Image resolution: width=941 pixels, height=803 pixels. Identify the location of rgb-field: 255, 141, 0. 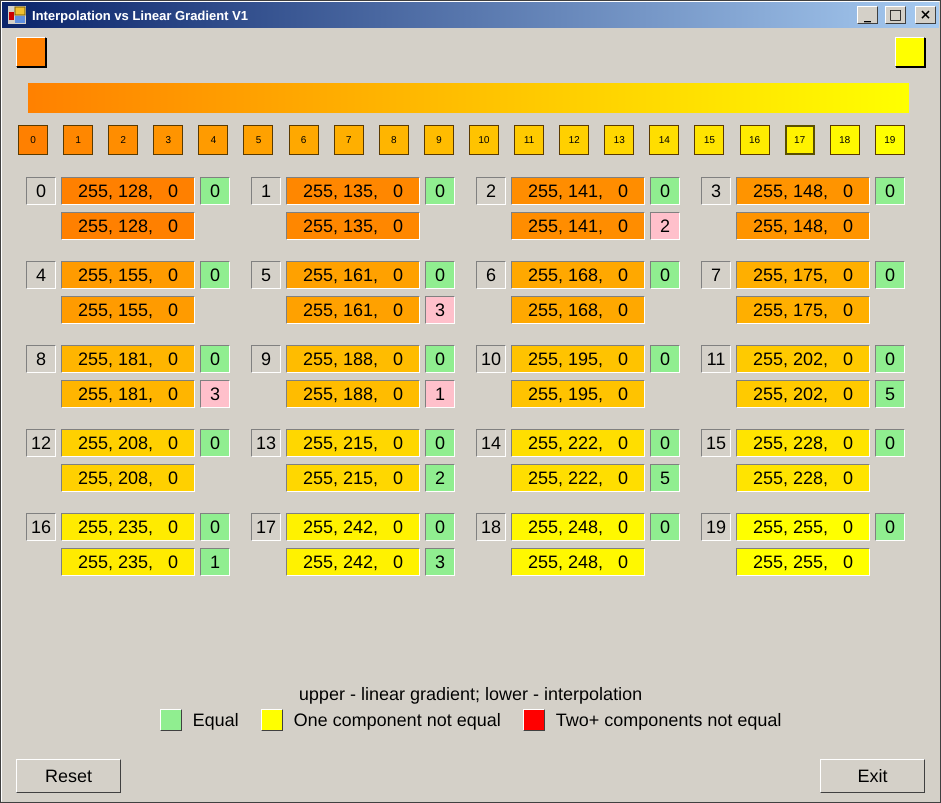
(578, 226).